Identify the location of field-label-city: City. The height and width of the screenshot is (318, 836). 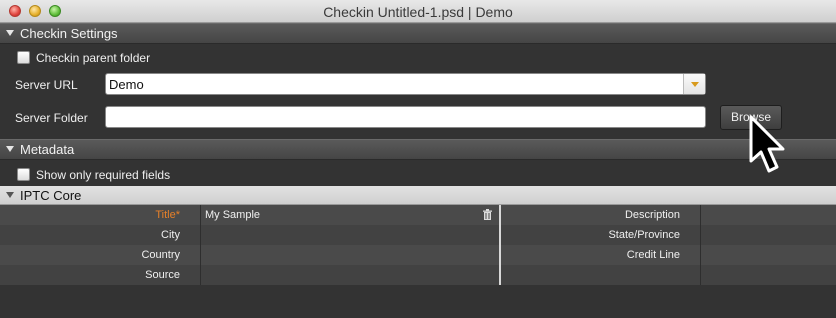
(170, 235).